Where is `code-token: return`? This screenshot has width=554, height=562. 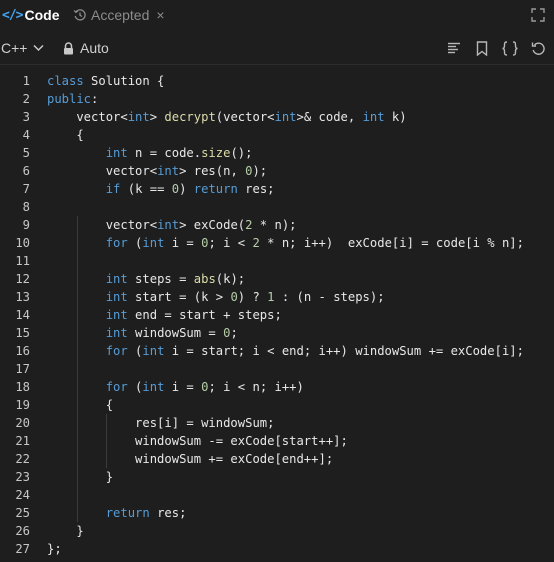
code-token: return is located at coordinates (127, 513).